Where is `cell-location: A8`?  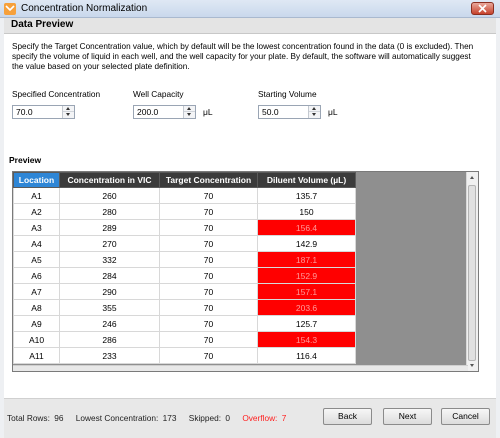
cell-location: A8 is located at coordinates (36, 307).